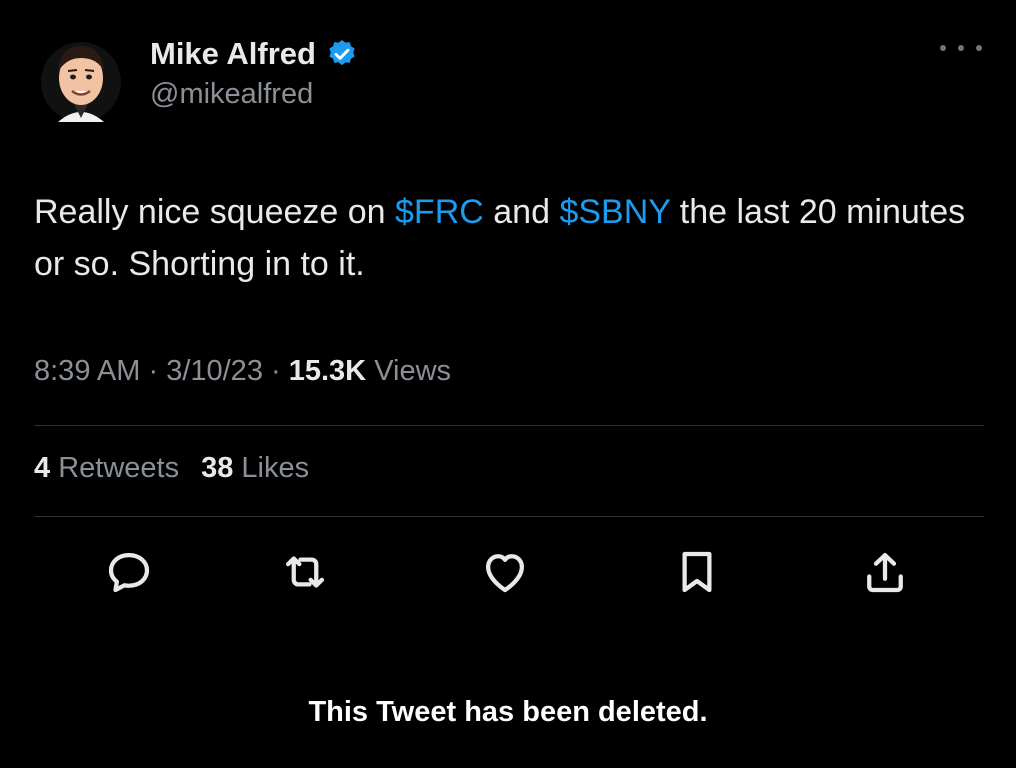  What do you see at coordinates (614, 212) in the screenshot?
I see `cashtag-link: $SBNY` at bounding box center [614, 212].